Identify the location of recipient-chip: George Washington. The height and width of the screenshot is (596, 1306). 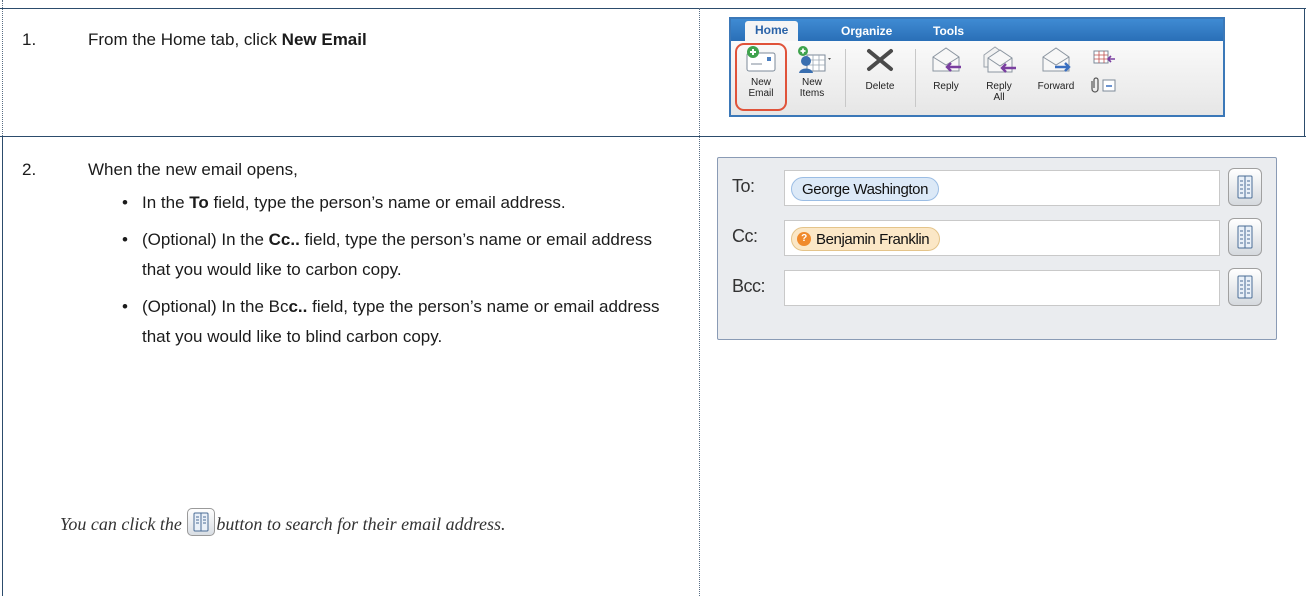
(865, 189).